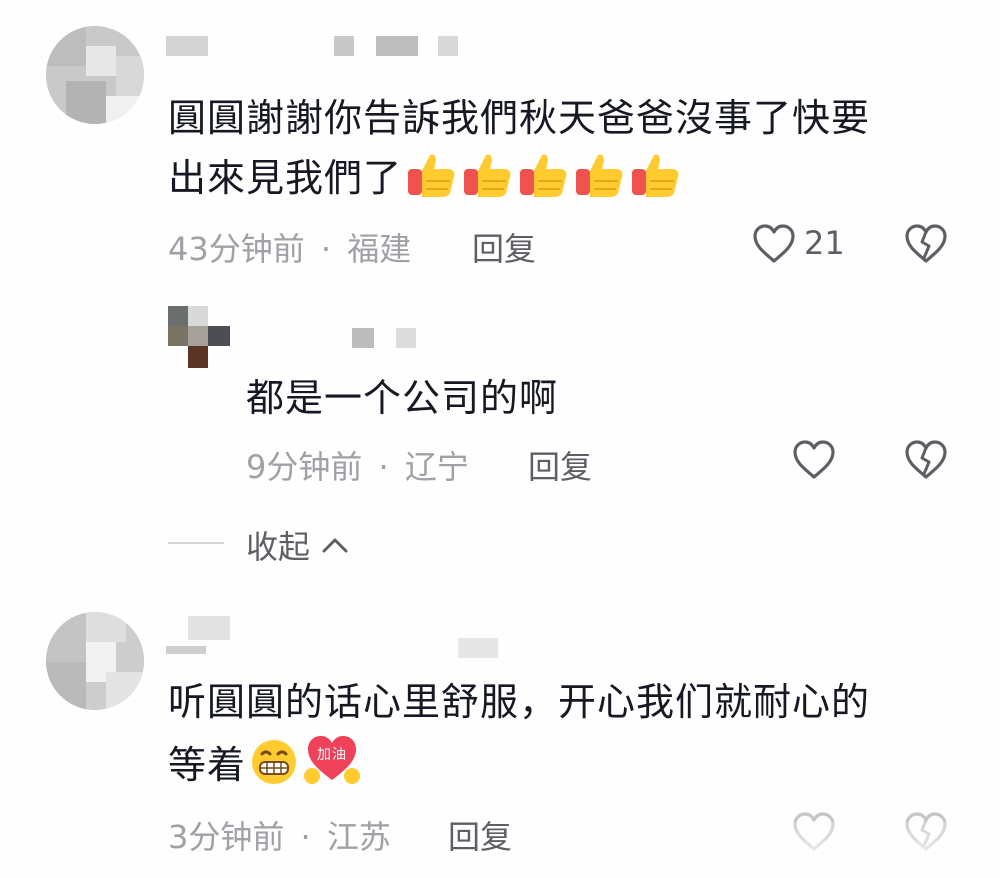  I want to click on comment-meta: 9分钟前 · 辽宁, so click(357, 465).